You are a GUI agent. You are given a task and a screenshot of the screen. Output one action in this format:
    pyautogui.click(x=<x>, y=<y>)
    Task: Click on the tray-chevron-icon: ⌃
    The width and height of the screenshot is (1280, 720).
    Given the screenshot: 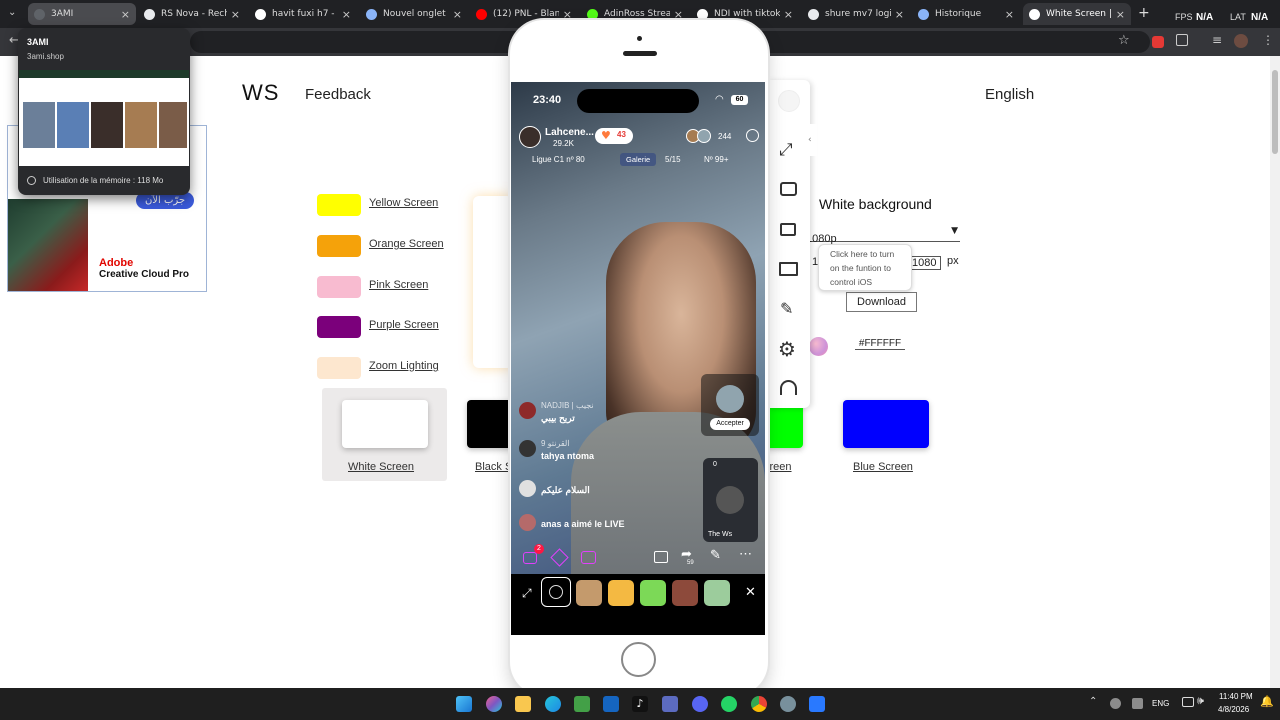 What is the action you would take?
    pyautogui.click(x=1093, y=701)
    